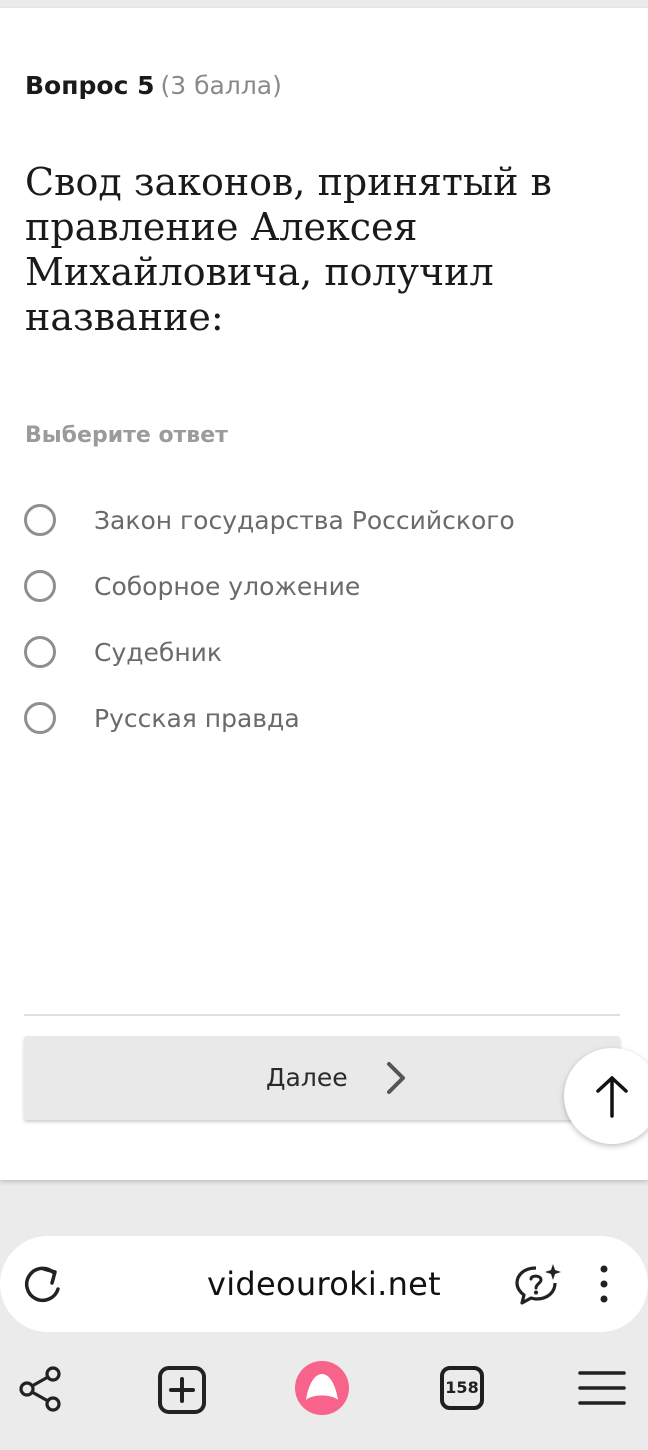 The height and width of the screenshot is (1450, 648). I want to click on new-tab-icon, so click(182, 1390).